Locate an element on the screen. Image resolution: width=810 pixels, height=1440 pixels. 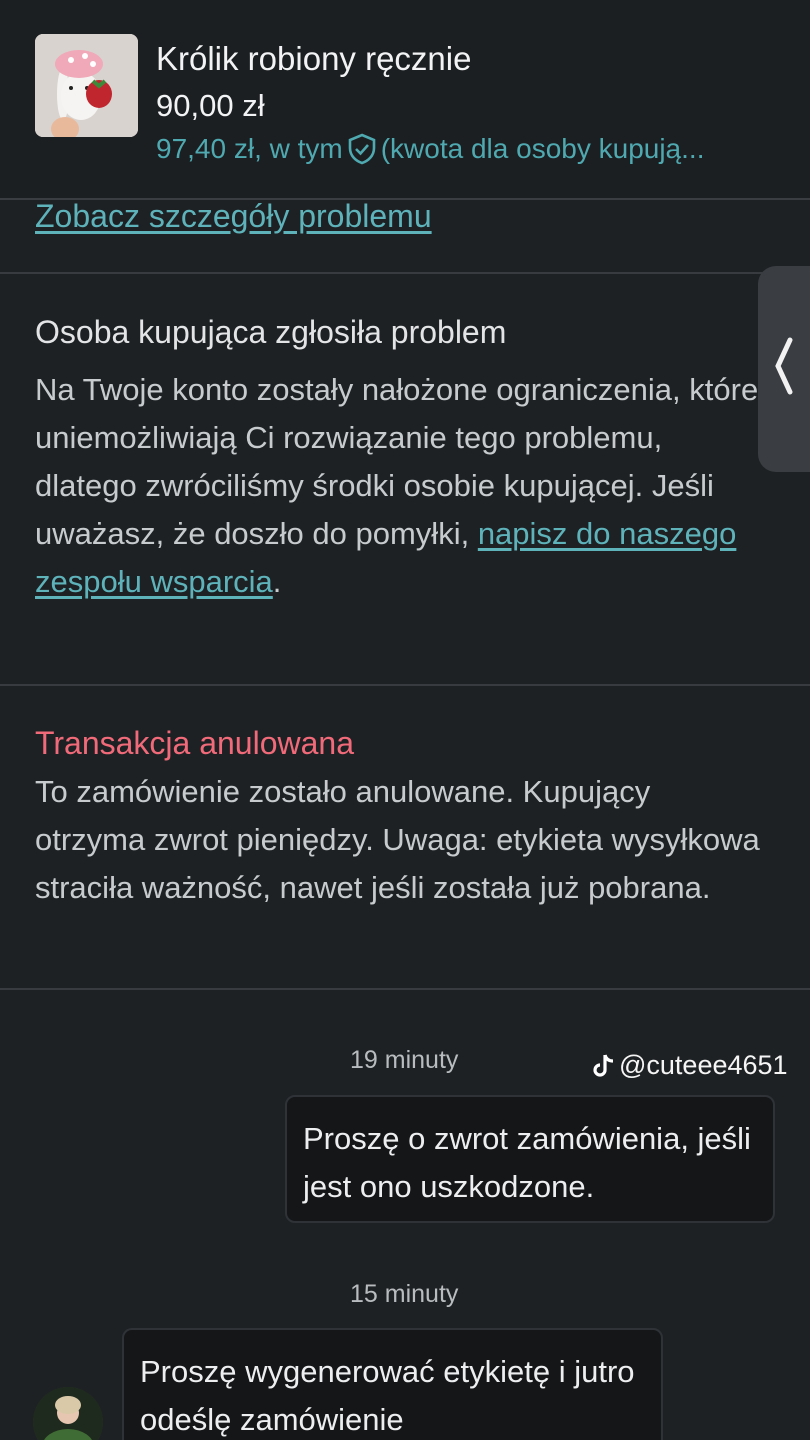
problem-details-link: Zobacz szczegóły problemu is located at coordinates (233, 216).